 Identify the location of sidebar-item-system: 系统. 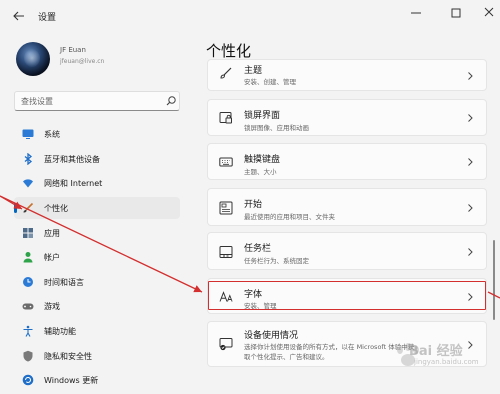
(97, 134).